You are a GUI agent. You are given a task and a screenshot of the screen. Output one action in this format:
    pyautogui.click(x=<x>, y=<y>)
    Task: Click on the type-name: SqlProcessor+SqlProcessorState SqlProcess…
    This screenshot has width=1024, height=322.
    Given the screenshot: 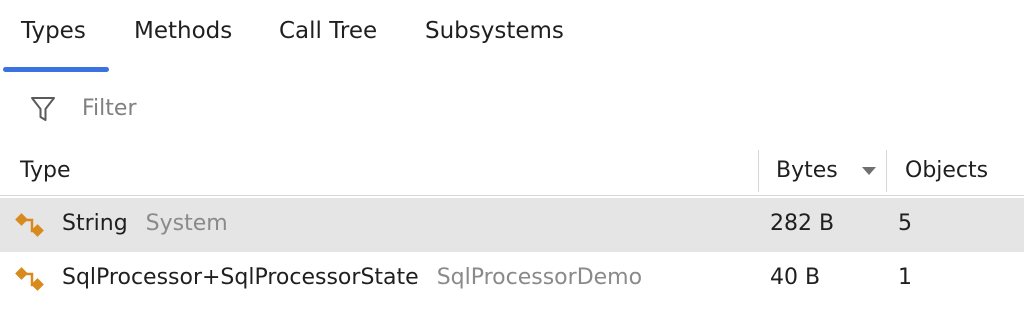 What is the action you would take?
    pyautogui.click(x=352, y=277)
    